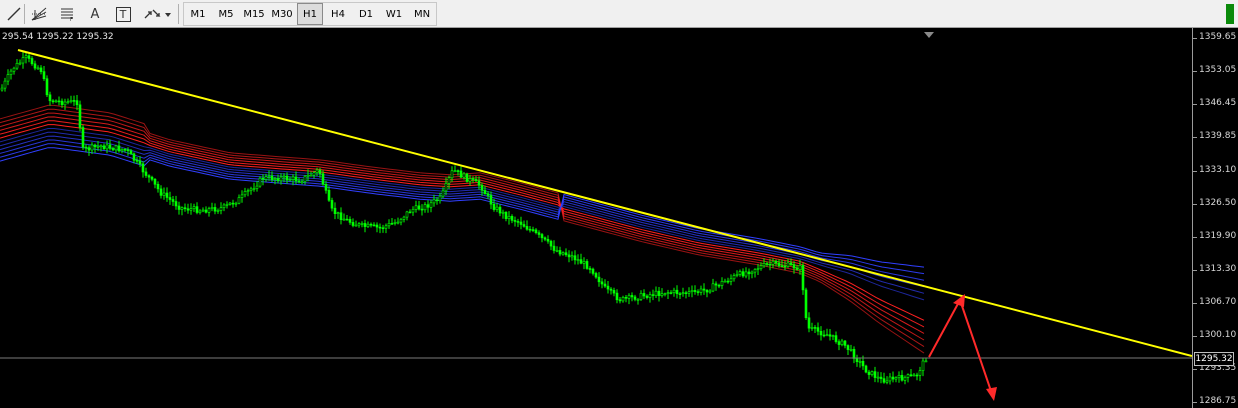  I want to click on fibonacci-fan-icon, so click(39, 14).